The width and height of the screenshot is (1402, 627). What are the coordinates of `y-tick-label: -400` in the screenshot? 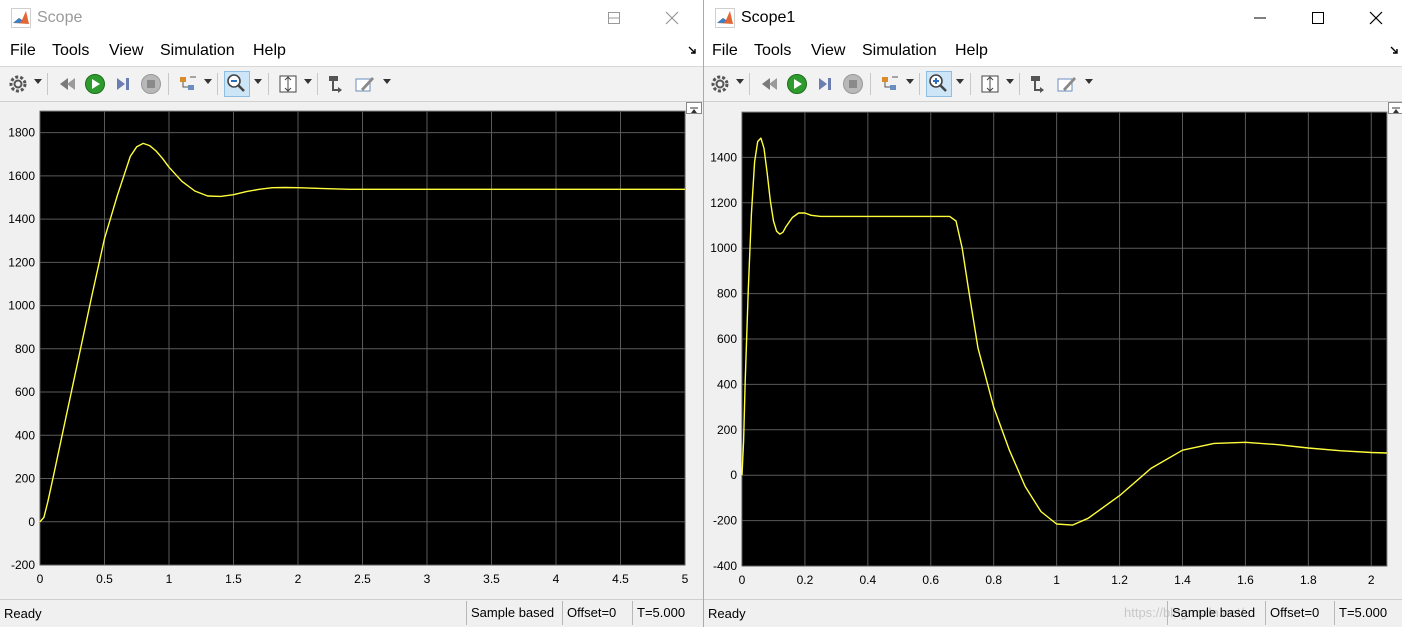 It's located at (725, 566).